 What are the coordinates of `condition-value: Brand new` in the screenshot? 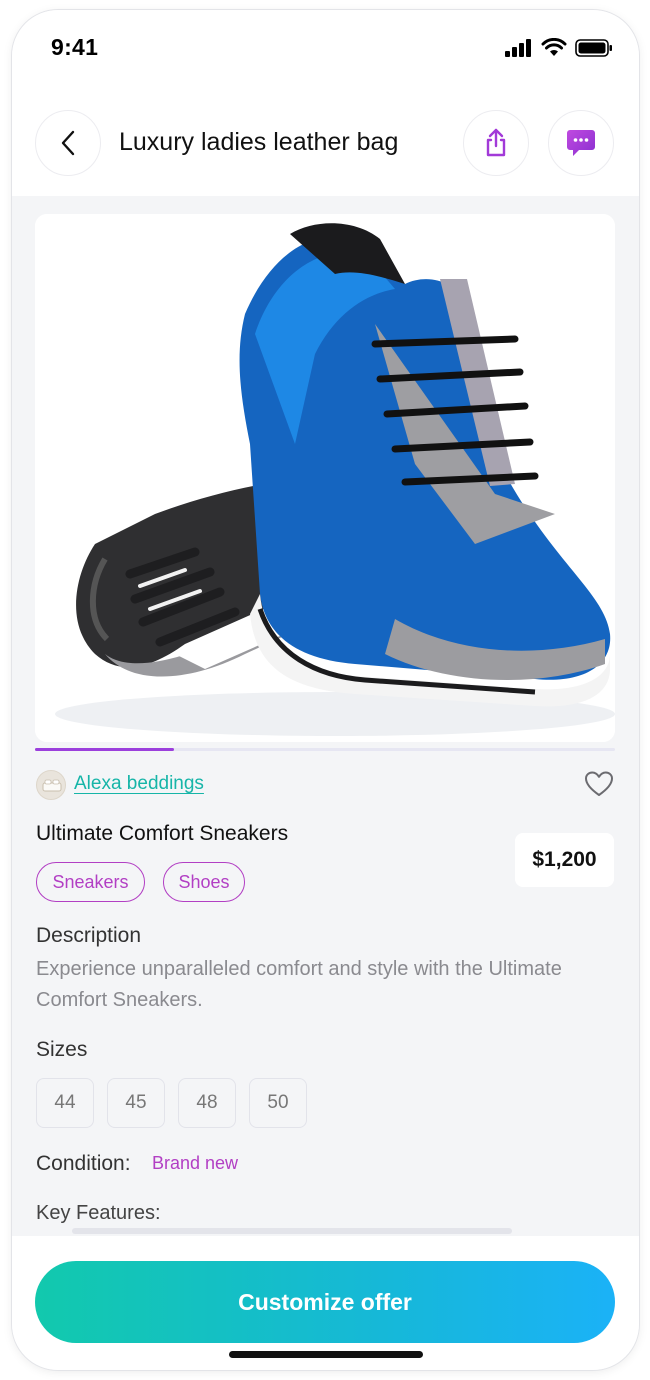 It's located at (195, 1163).